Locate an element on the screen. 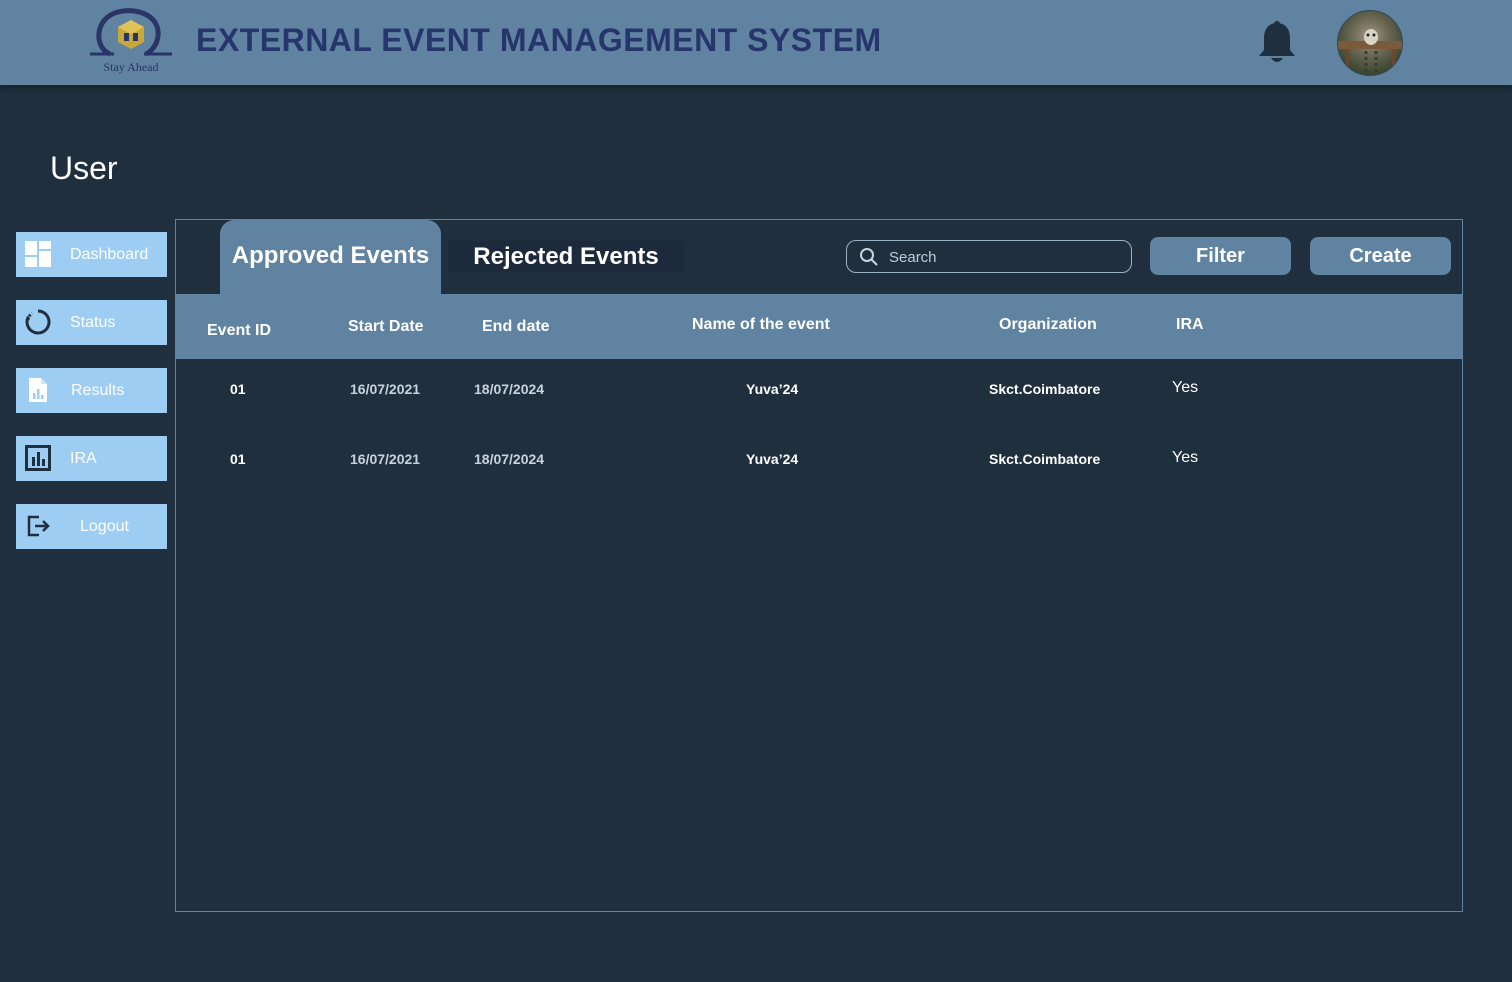 This screenshot has width=1512, height=982. column-header-start-date: Start Date is located at coordinates (386, 326).